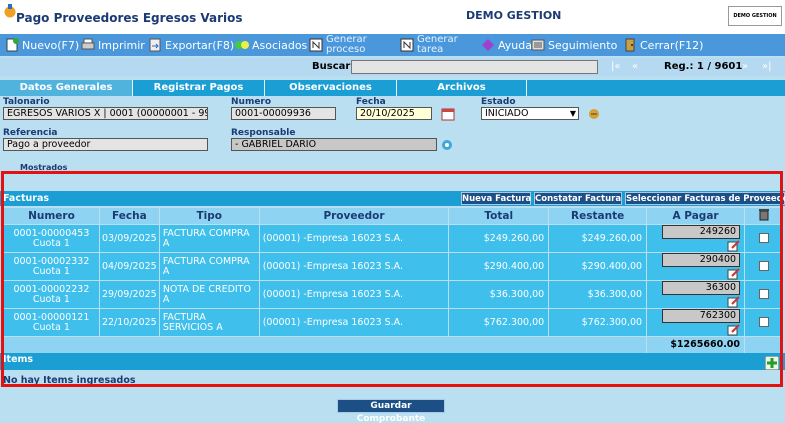 The width and height of the screenshot is (785, 423). What do you see at coordinates (448, 114) in the screenshot?
I see `calendar-icon` at bounding box center [448, 114].